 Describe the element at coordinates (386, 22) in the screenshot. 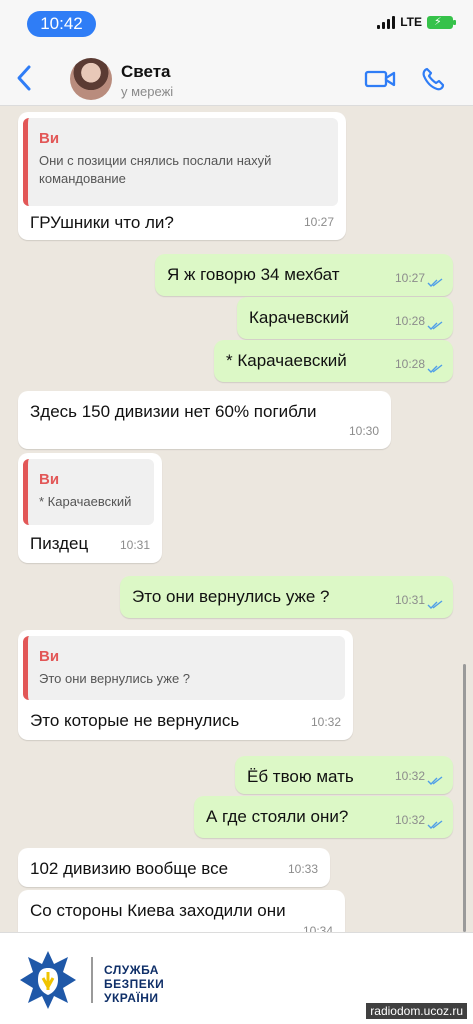

I see `signal-icon` at that location.